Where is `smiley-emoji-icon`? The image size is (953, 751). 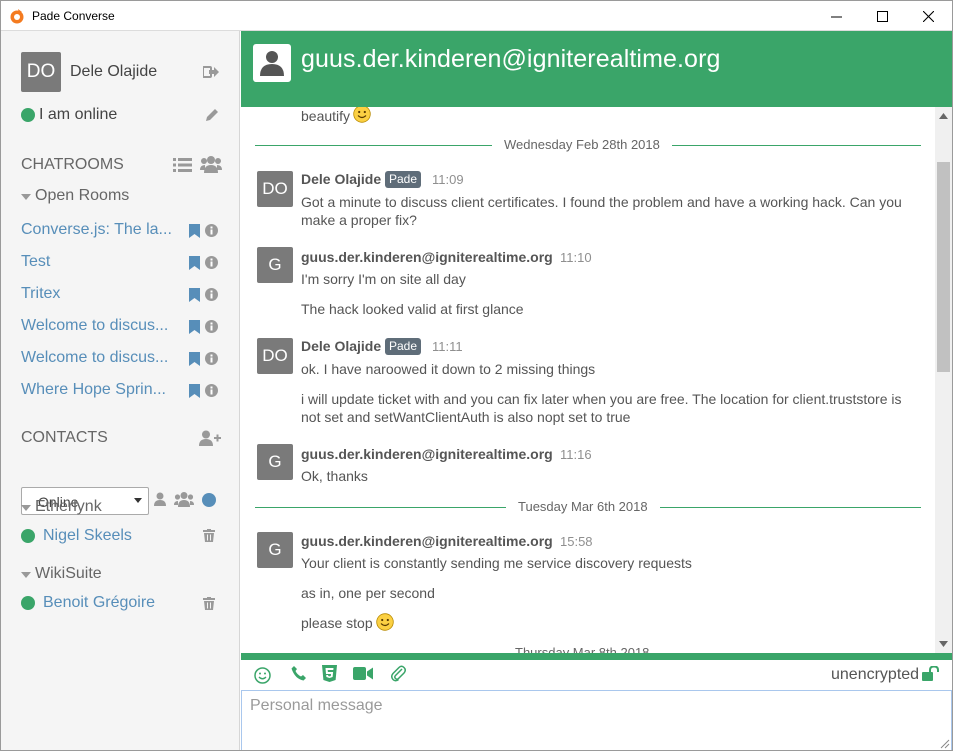
smiley-emoji-icon is located at coordinates (385, 622).